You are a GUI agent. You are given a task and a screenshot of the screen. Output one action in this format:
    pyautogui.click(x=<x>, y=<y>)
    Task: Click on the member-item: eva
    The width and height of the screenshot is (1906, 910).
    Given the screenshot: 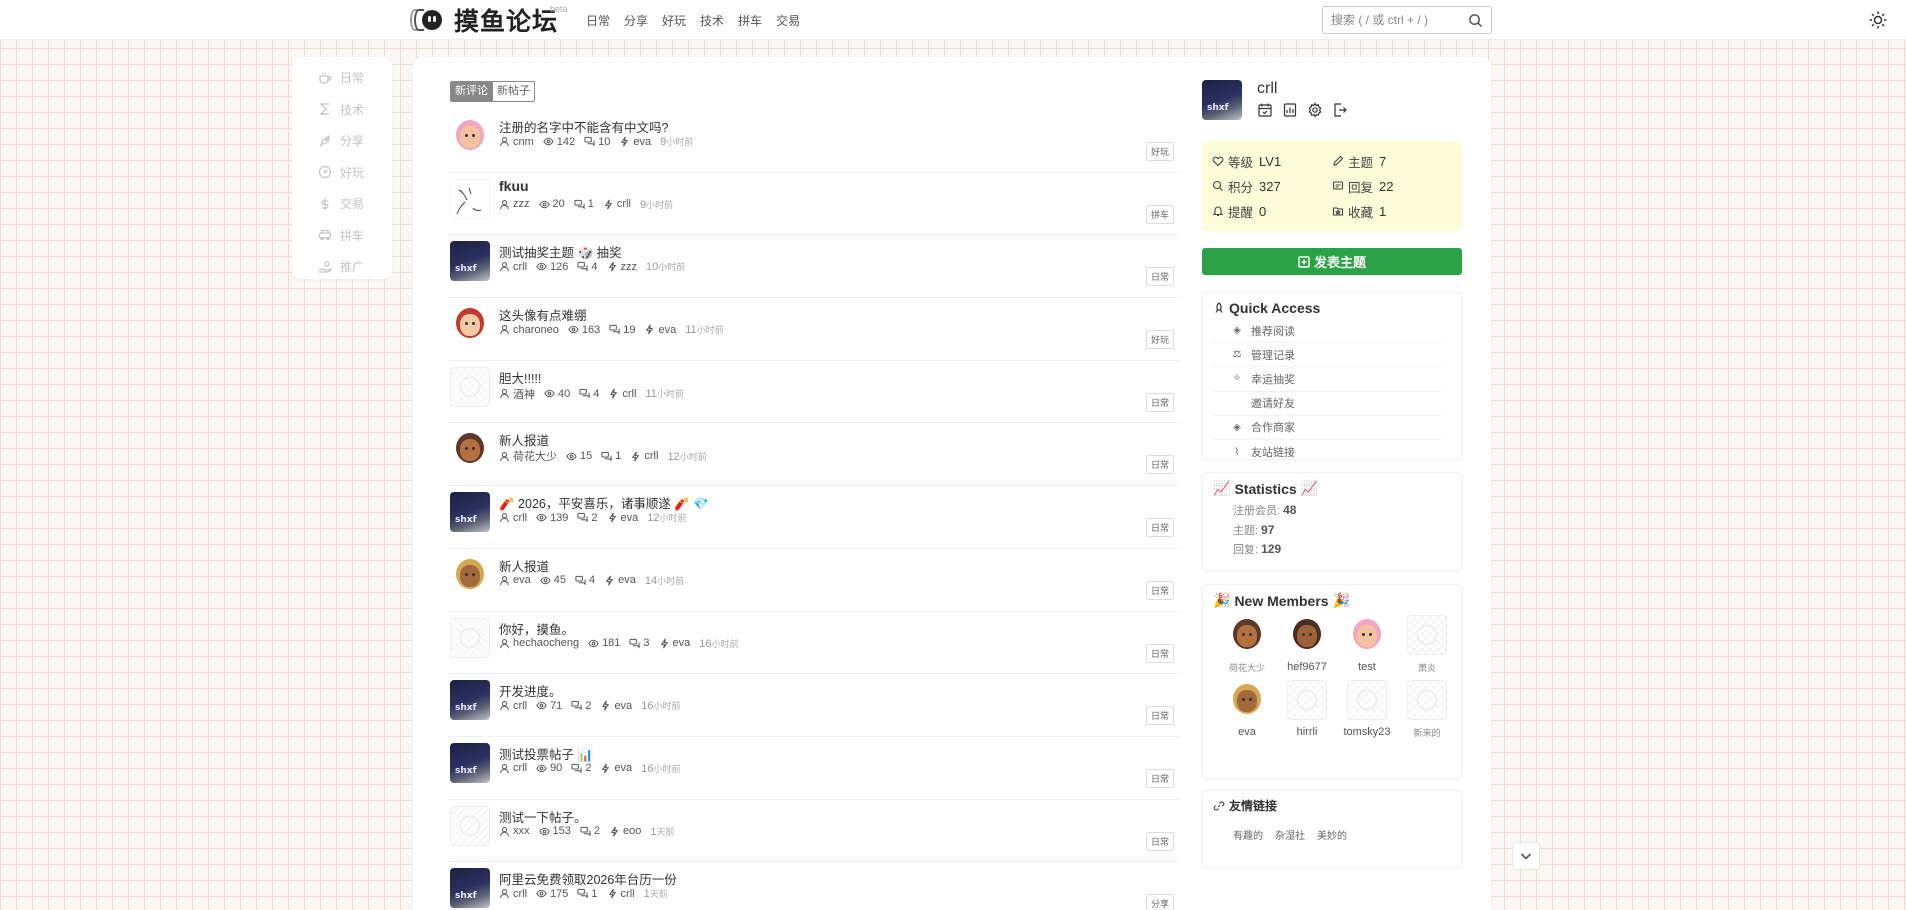 What is the action you would take?
    pyautogui.click(x=1247, y=709)
    